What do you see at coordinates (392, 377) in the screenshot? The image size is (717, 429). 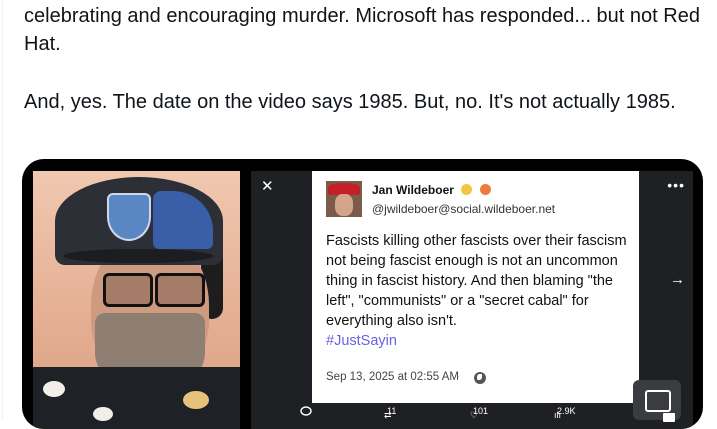 I see `post-timestamp: Sep 13, 2025 at 02:55 AM` at bounding box center [392, 377].